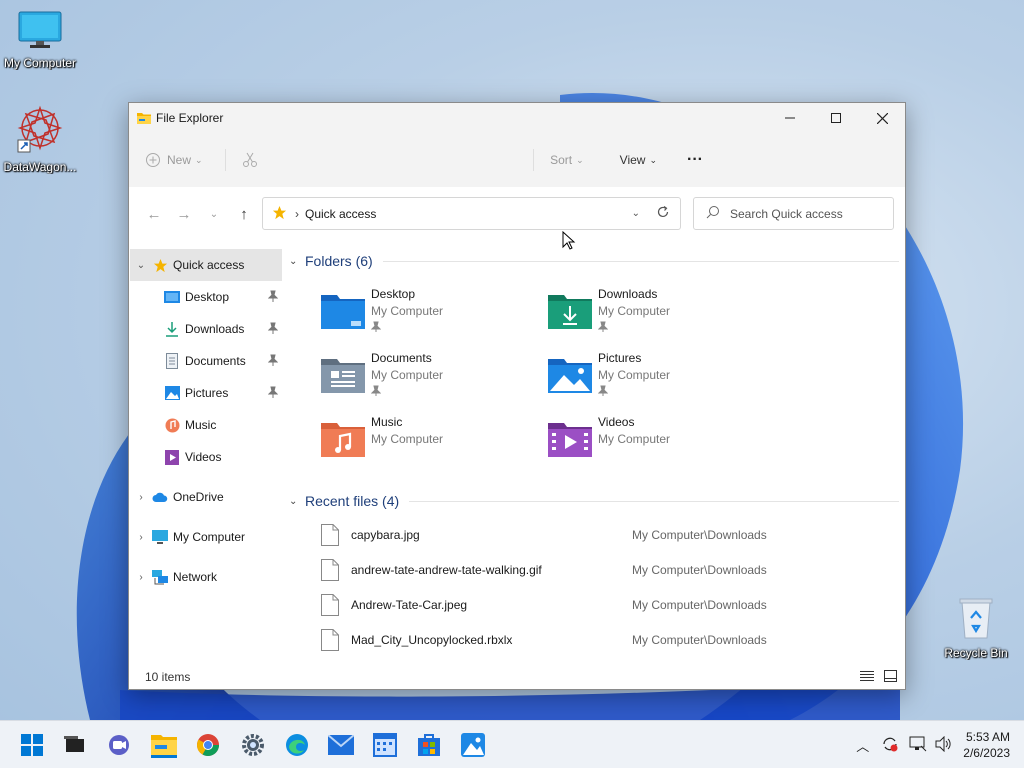  What do you see at coordinates (918, 745) in the screenshot?
I see `network-status-icon` at bounding box center [918, 745].